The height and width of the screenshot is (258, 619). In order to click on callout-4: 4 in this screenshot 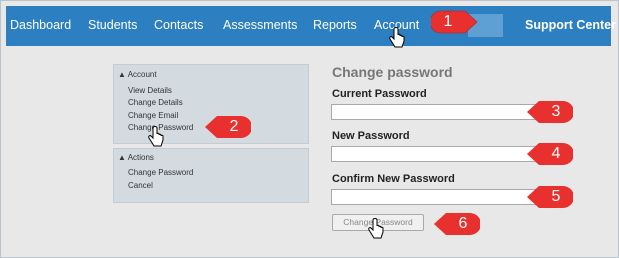, I will do `click(549, 154)`.